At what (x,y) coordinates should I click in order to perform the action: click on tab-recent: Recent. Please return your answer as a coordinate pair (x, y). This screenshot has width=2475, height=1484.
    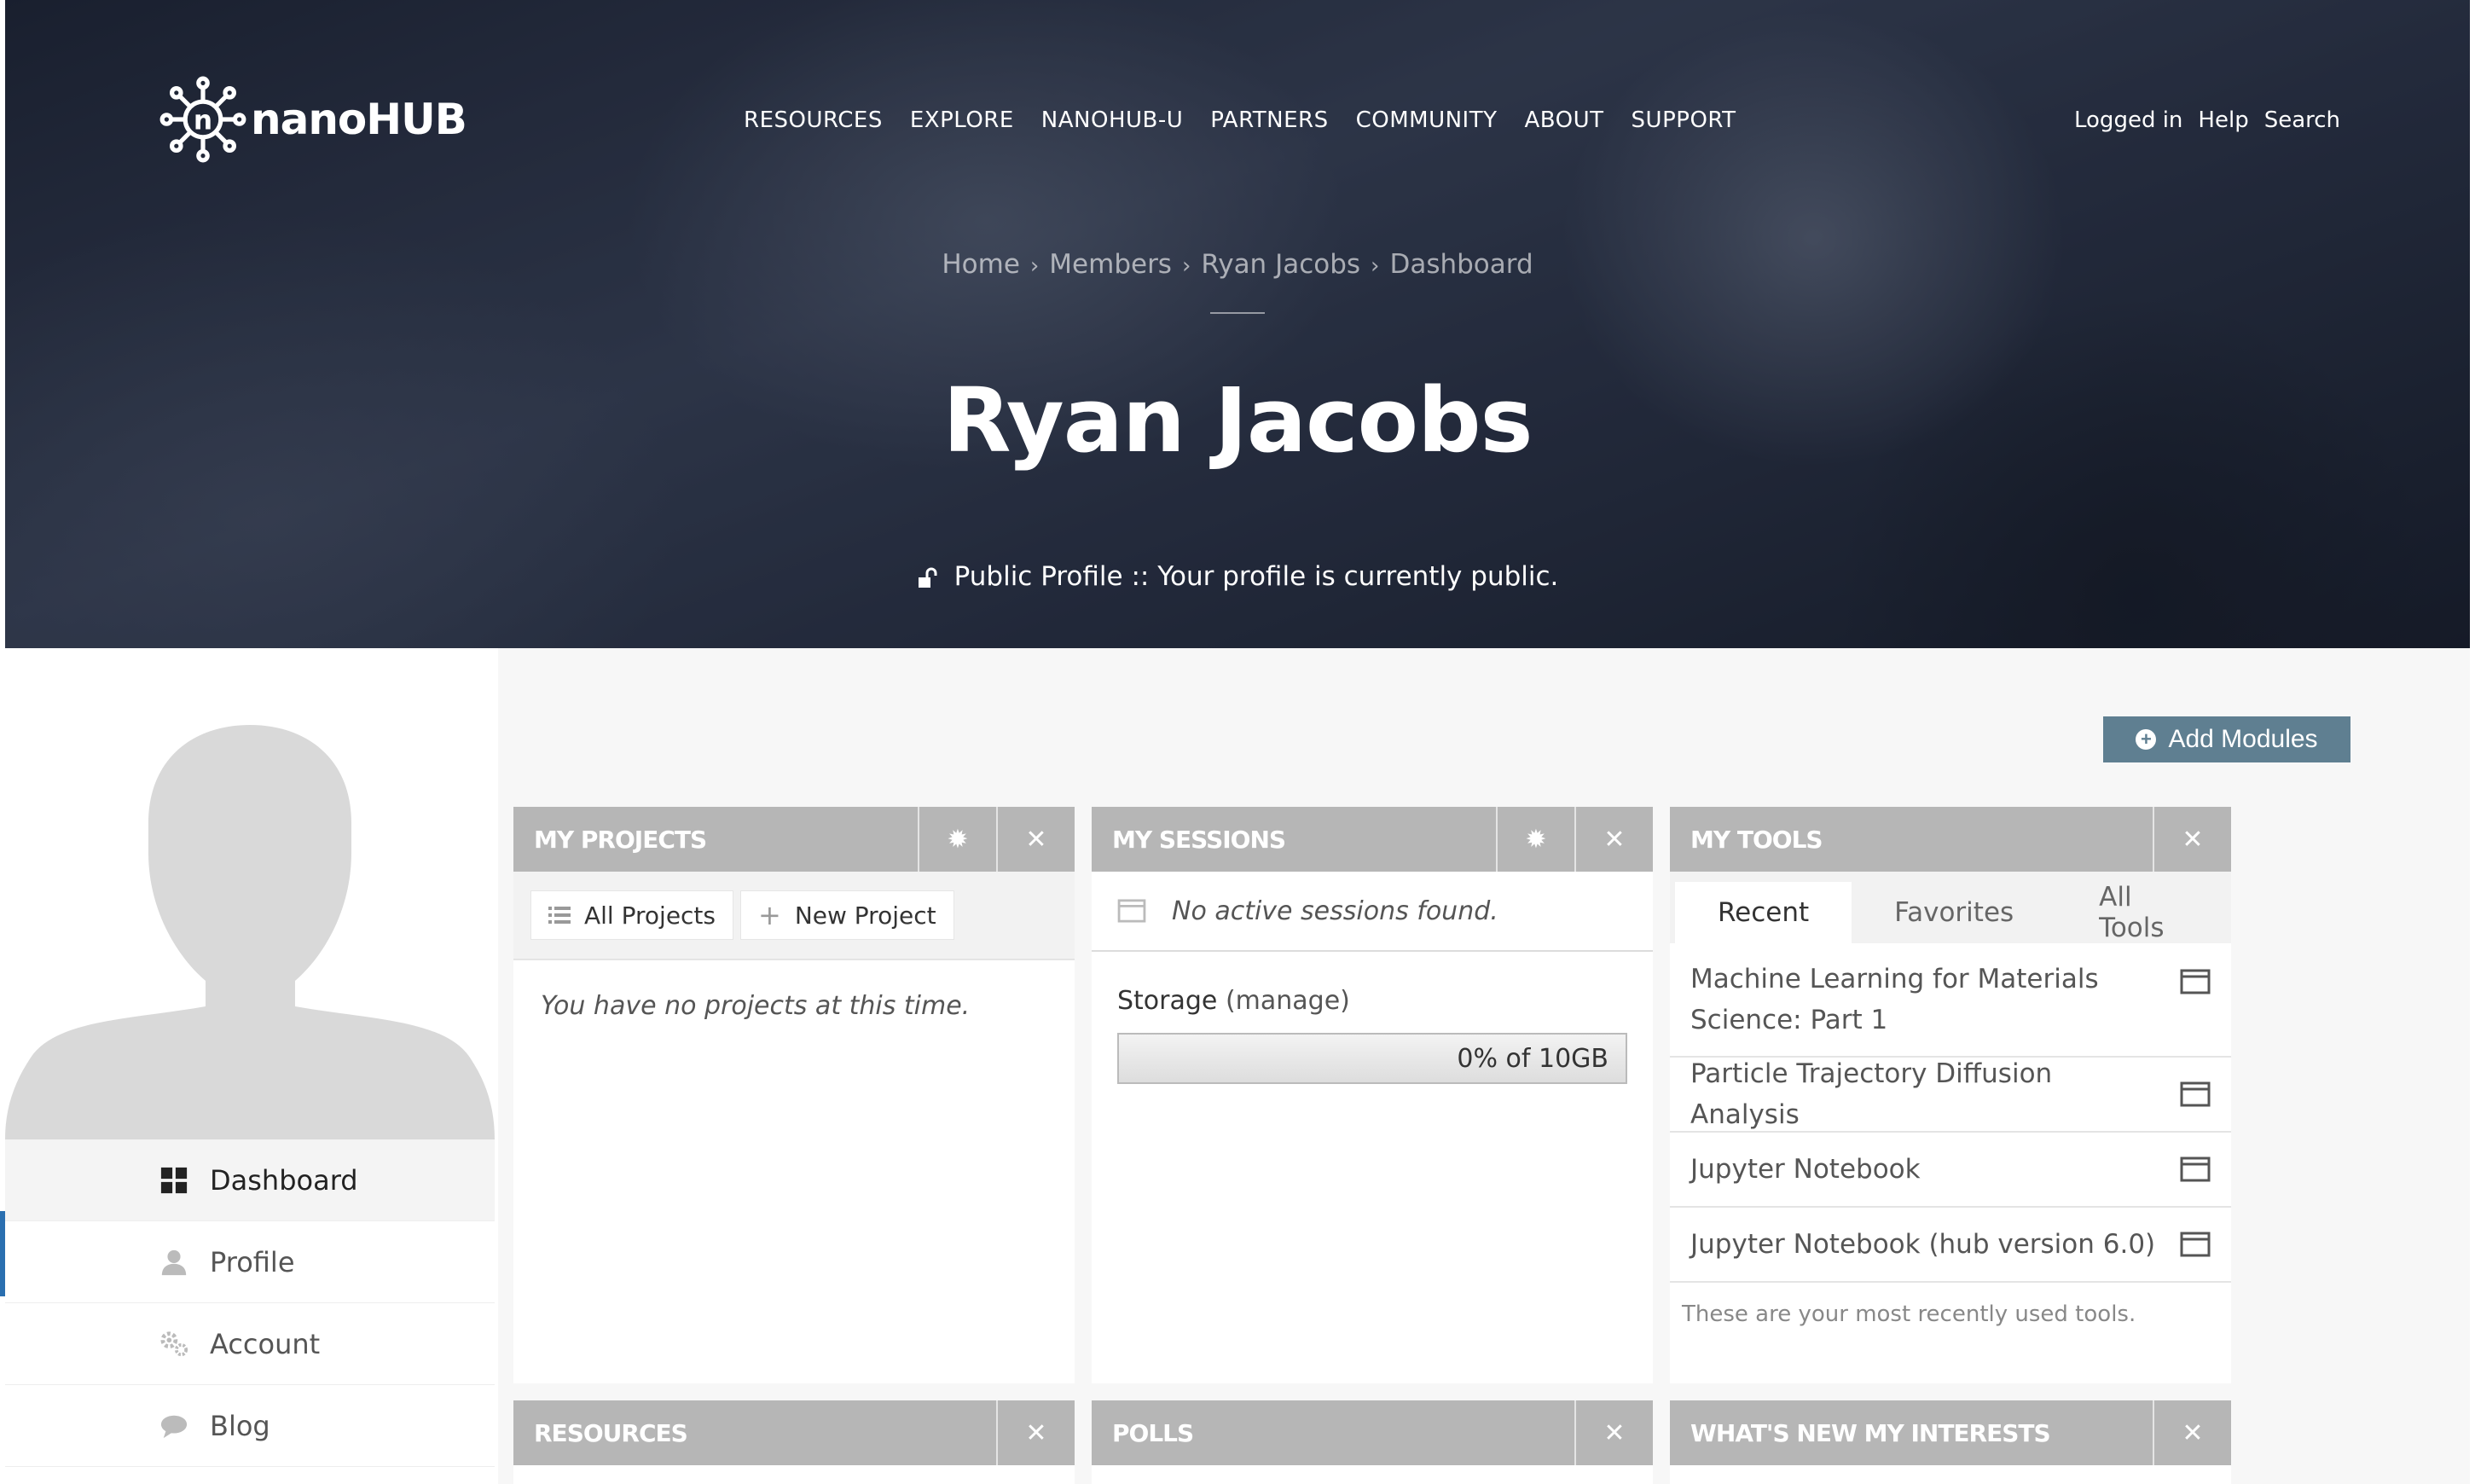
    Looking at the image, I should click on (1763, 912).